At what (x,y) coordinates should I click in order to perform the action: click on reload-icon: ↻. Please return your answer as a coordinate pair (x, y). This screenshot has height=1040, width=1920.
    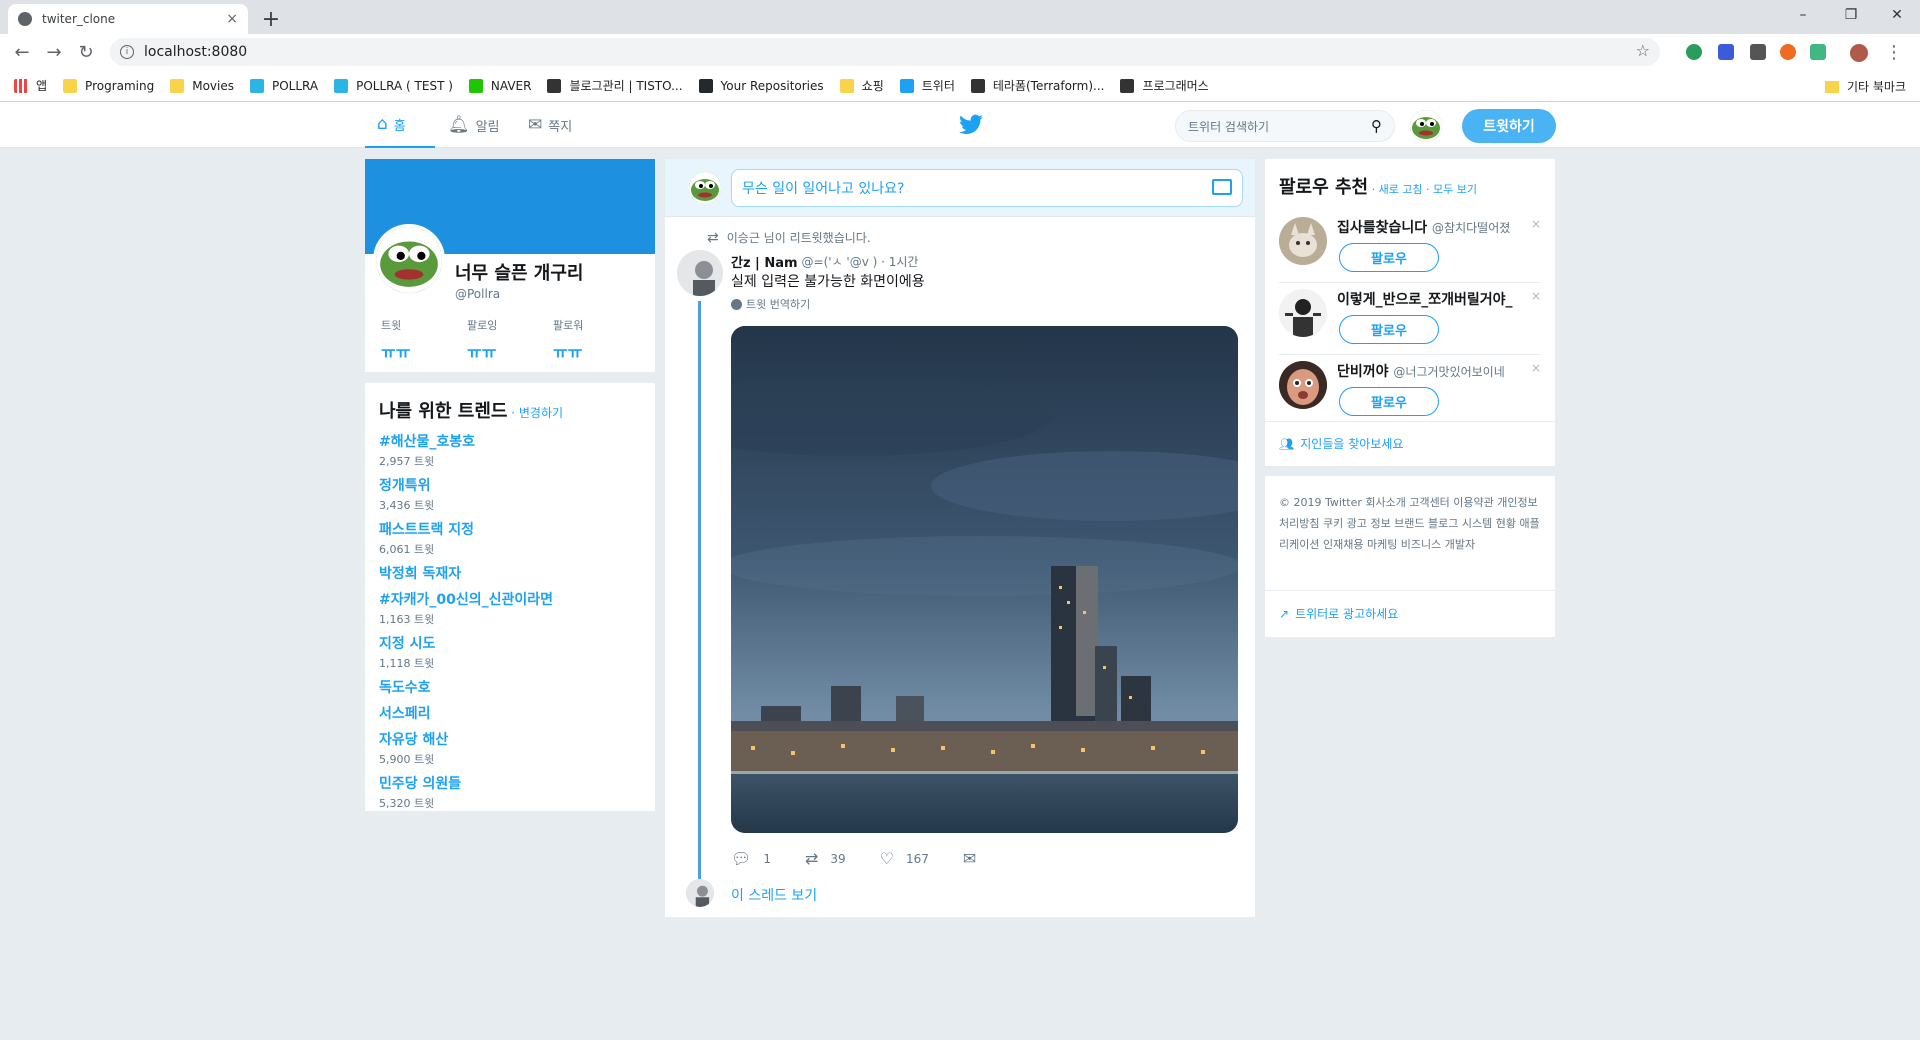
    Looking at the image, I should click on (86, 52).